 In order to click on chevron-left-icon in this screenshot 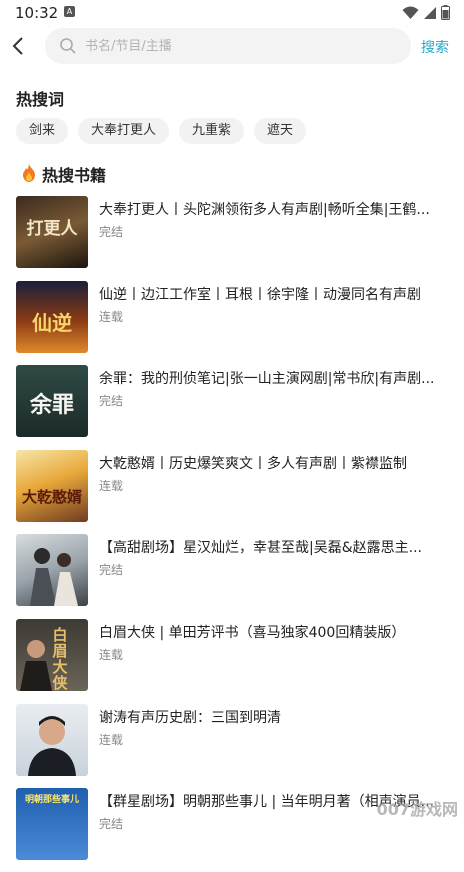, I will do `click(17, 46)`.